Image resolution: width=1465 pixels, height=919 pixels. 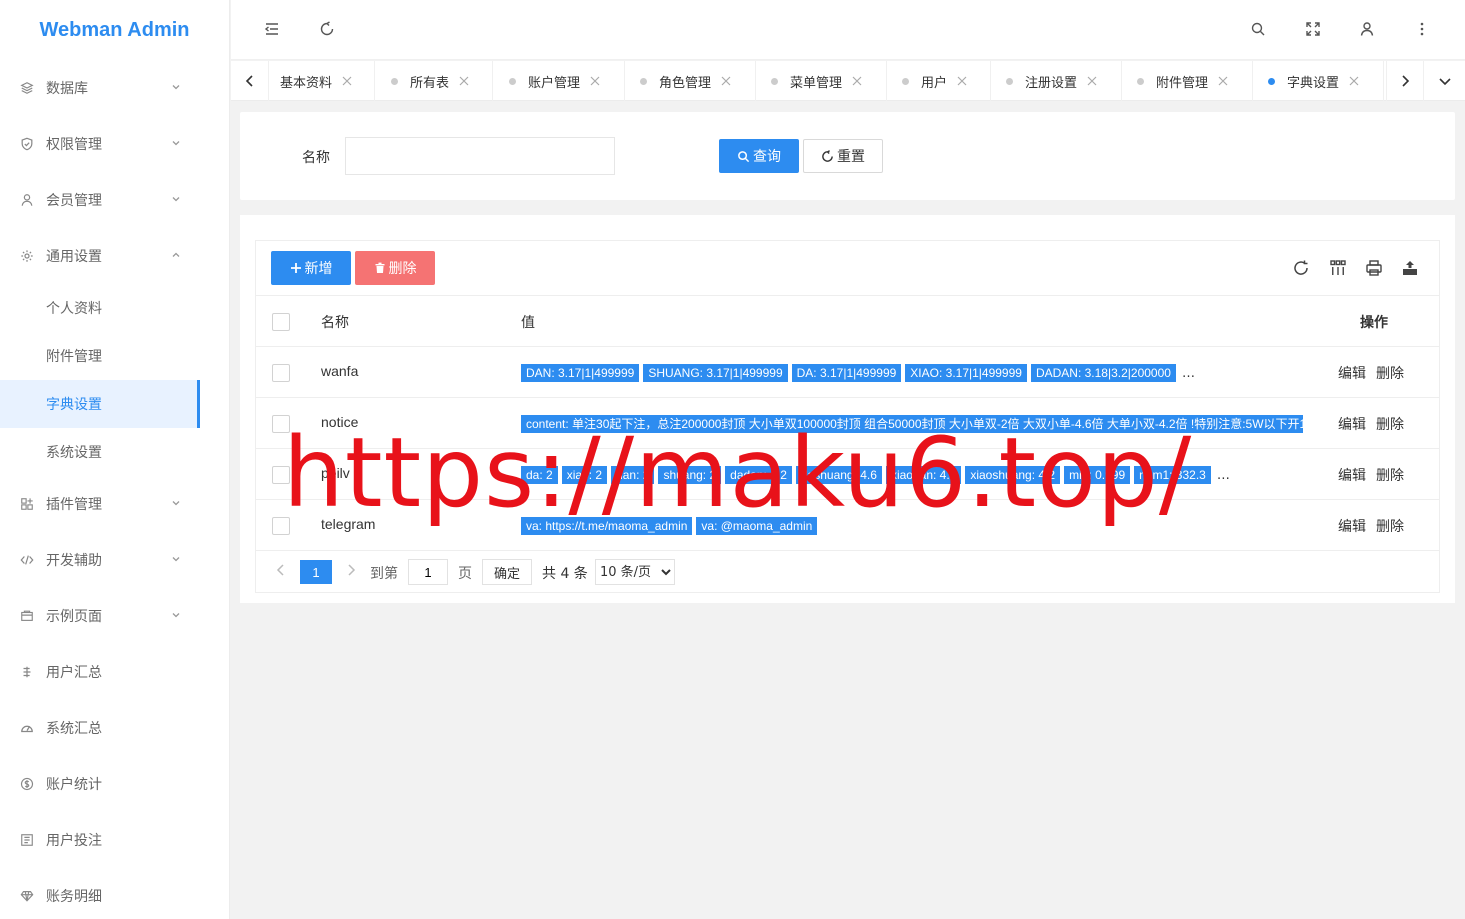 What do you see at coordinates (115, 840) in the screenshot?
I see `sidebar-item-user-bets: 用户投注` at bounding box center [115, 840].